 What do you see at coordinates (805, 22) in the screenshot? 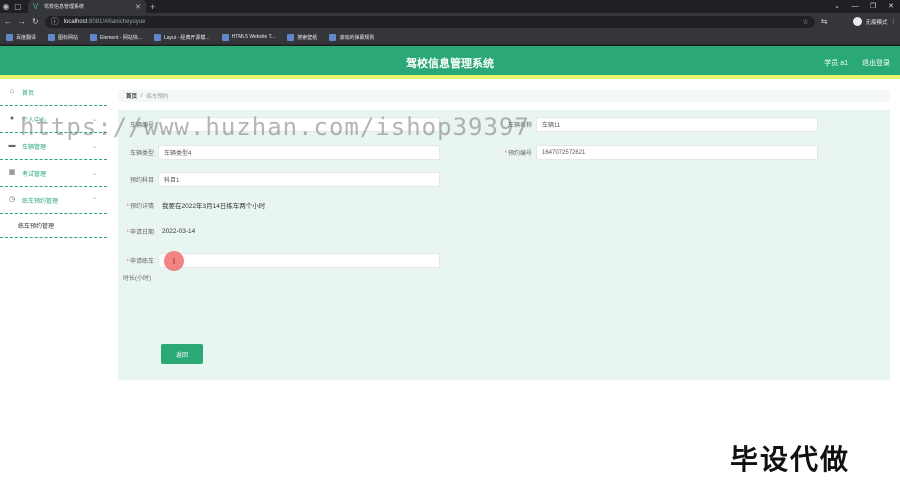
I see `bookmark-star-icon: ☆` at bounding box center [805, 22].